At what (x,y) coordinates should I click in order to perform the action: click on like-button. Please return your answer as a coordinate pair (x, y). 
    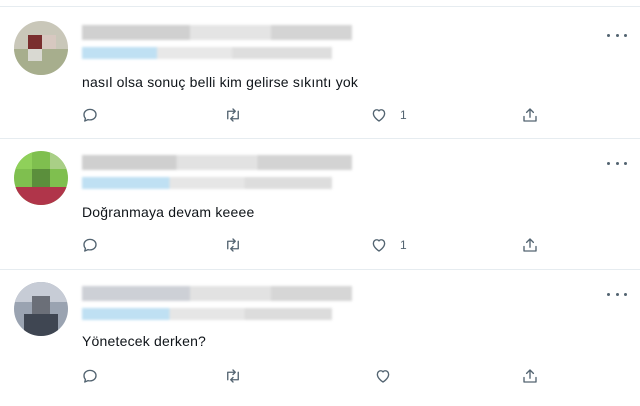
    Looking at the image, I should click on (389, 376).